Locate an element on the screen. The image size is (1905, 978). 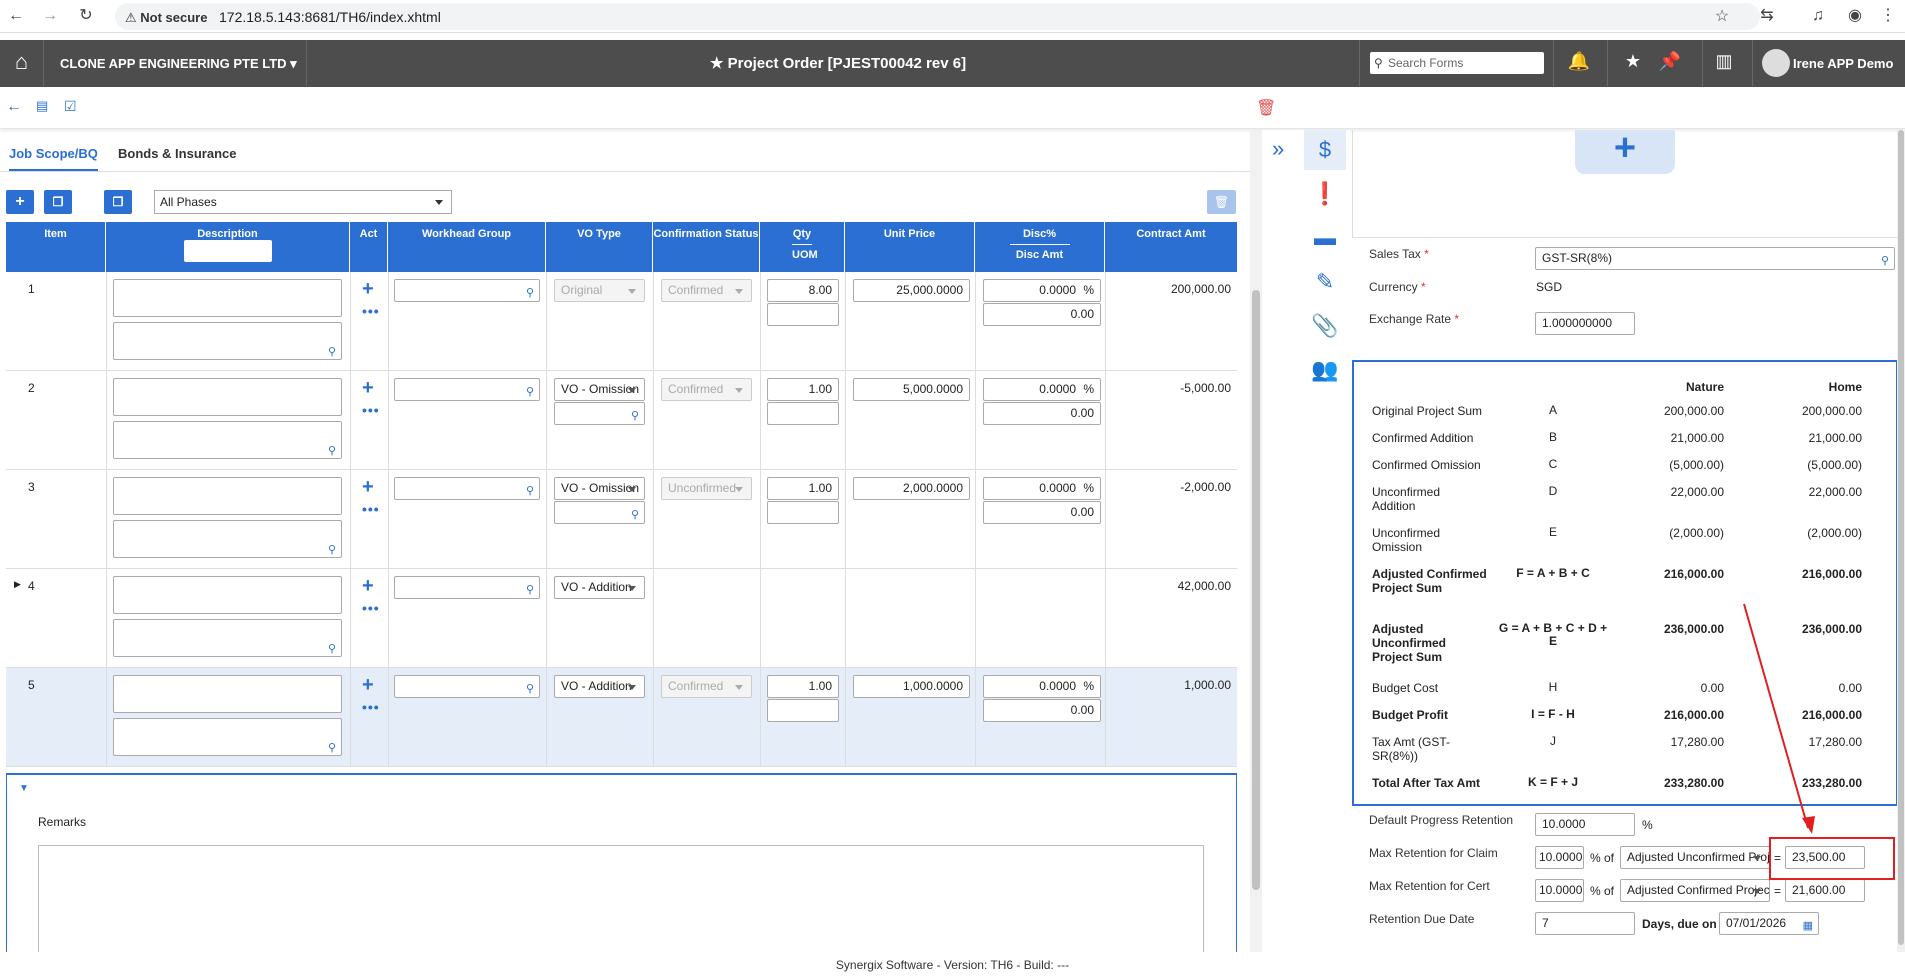
bell-icon: 🔔 is located at coordinates (1579, 61).